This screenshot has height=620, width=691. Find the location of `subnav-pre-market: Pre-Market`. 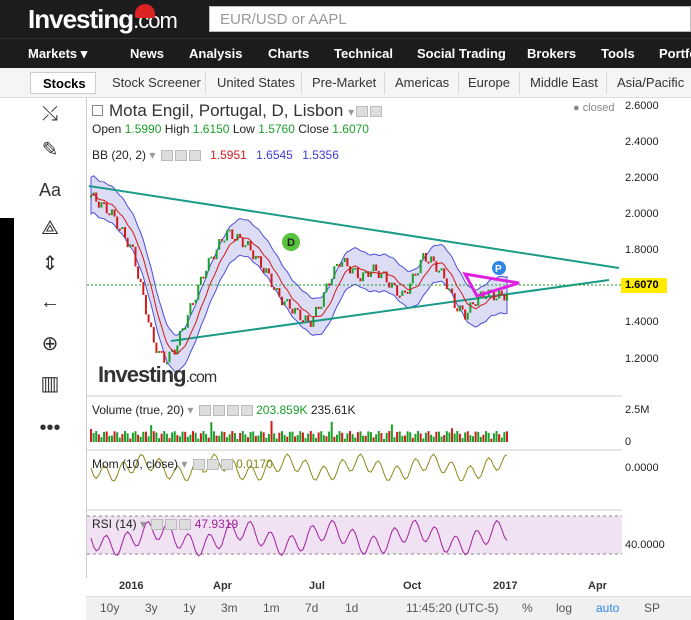

subnav-pre-market: Pre-Market is located at coordinates (344, 82).